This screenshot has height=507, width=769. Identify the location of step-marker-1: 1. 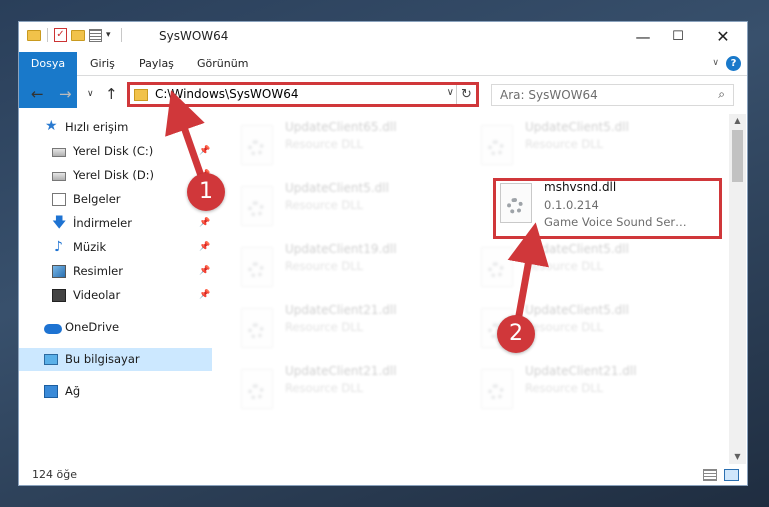
(206, 192).